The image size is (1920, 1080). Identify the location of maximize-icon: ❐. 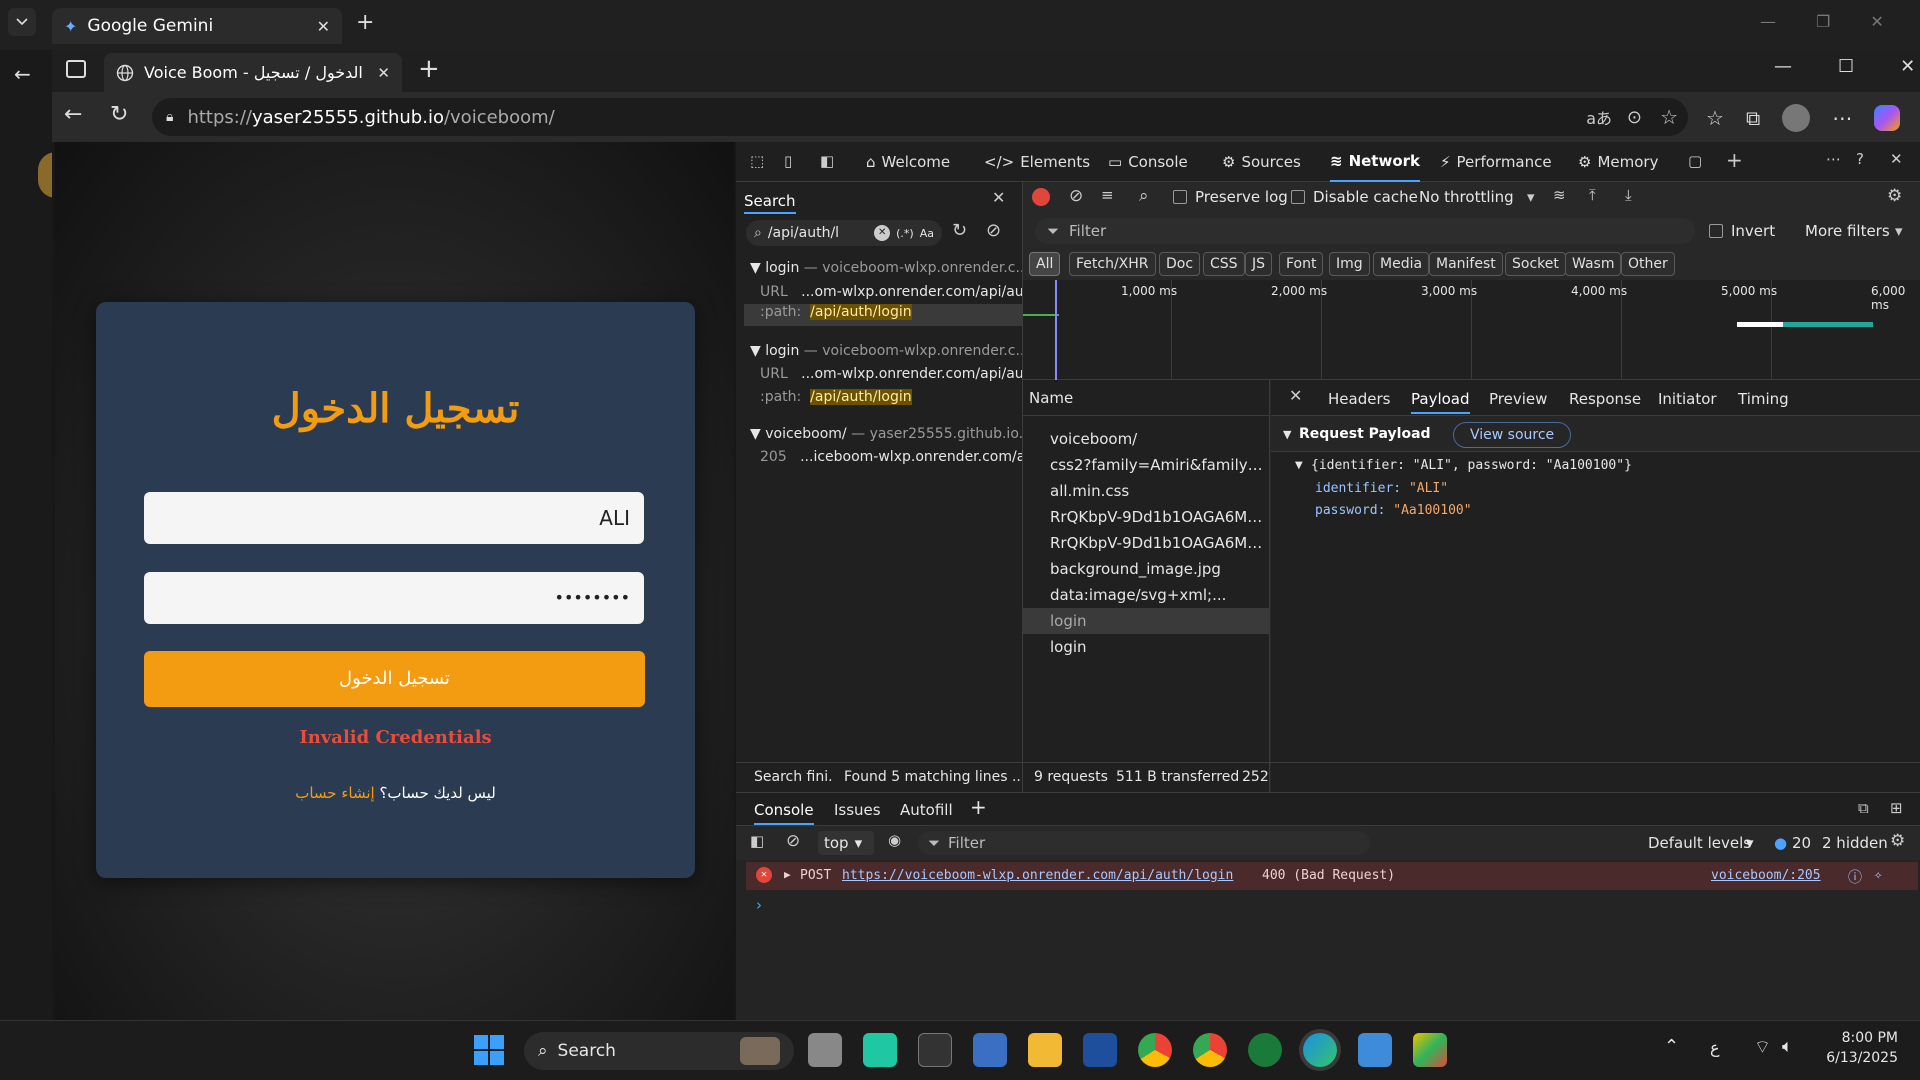
(1823, 21).